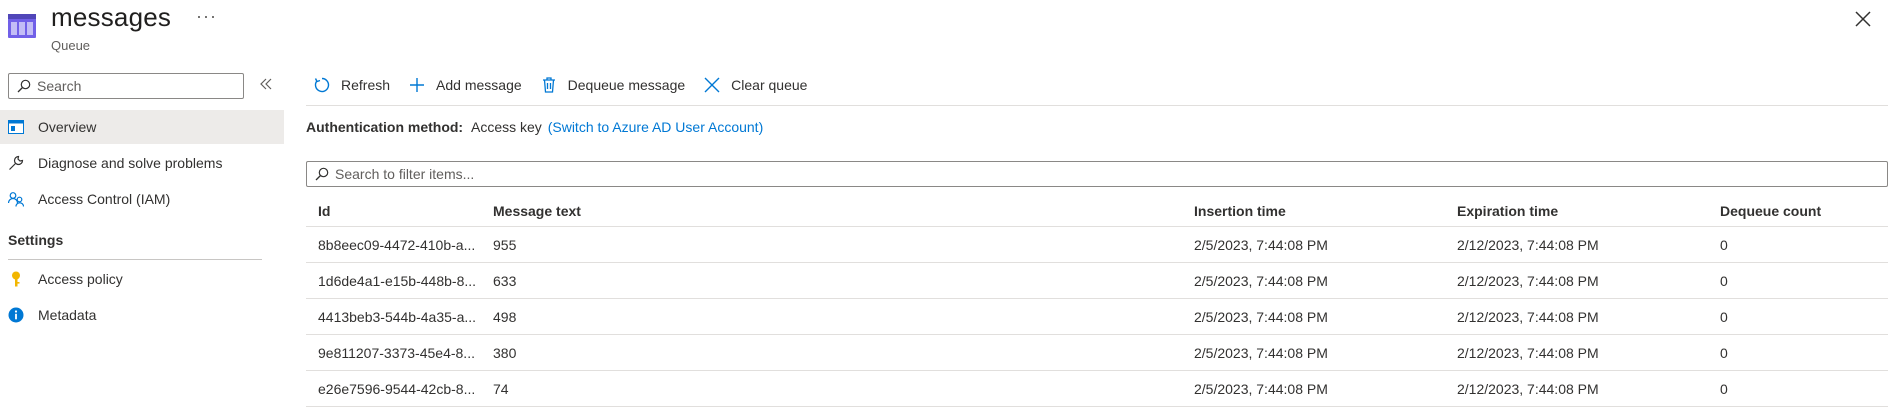 The height and width of the screenshot is (420, 1897). I want to click on cell-message-text: 74, so click(501, 388).